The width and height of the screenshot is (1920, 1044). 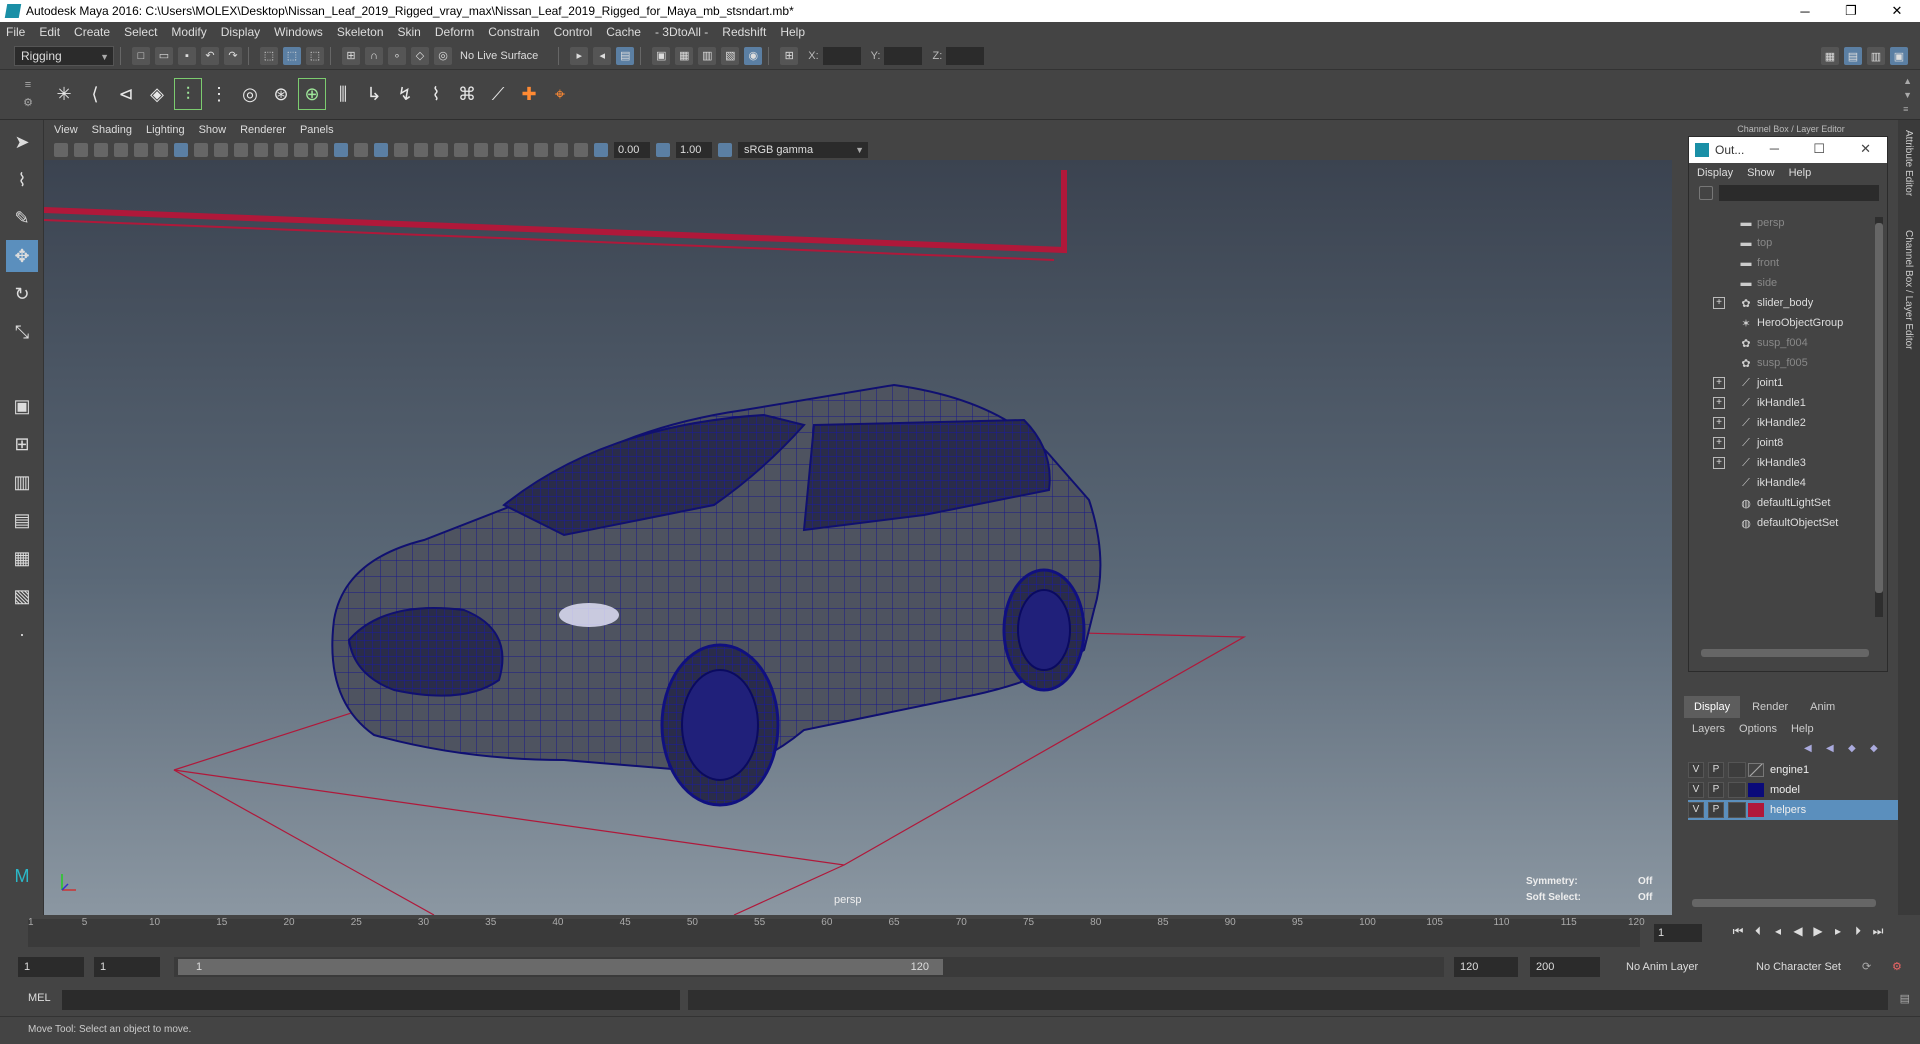 What do you see at coordinates (441, 150) in the screenshot?
I see `shadows-icon` at bounding box center [441, 150].